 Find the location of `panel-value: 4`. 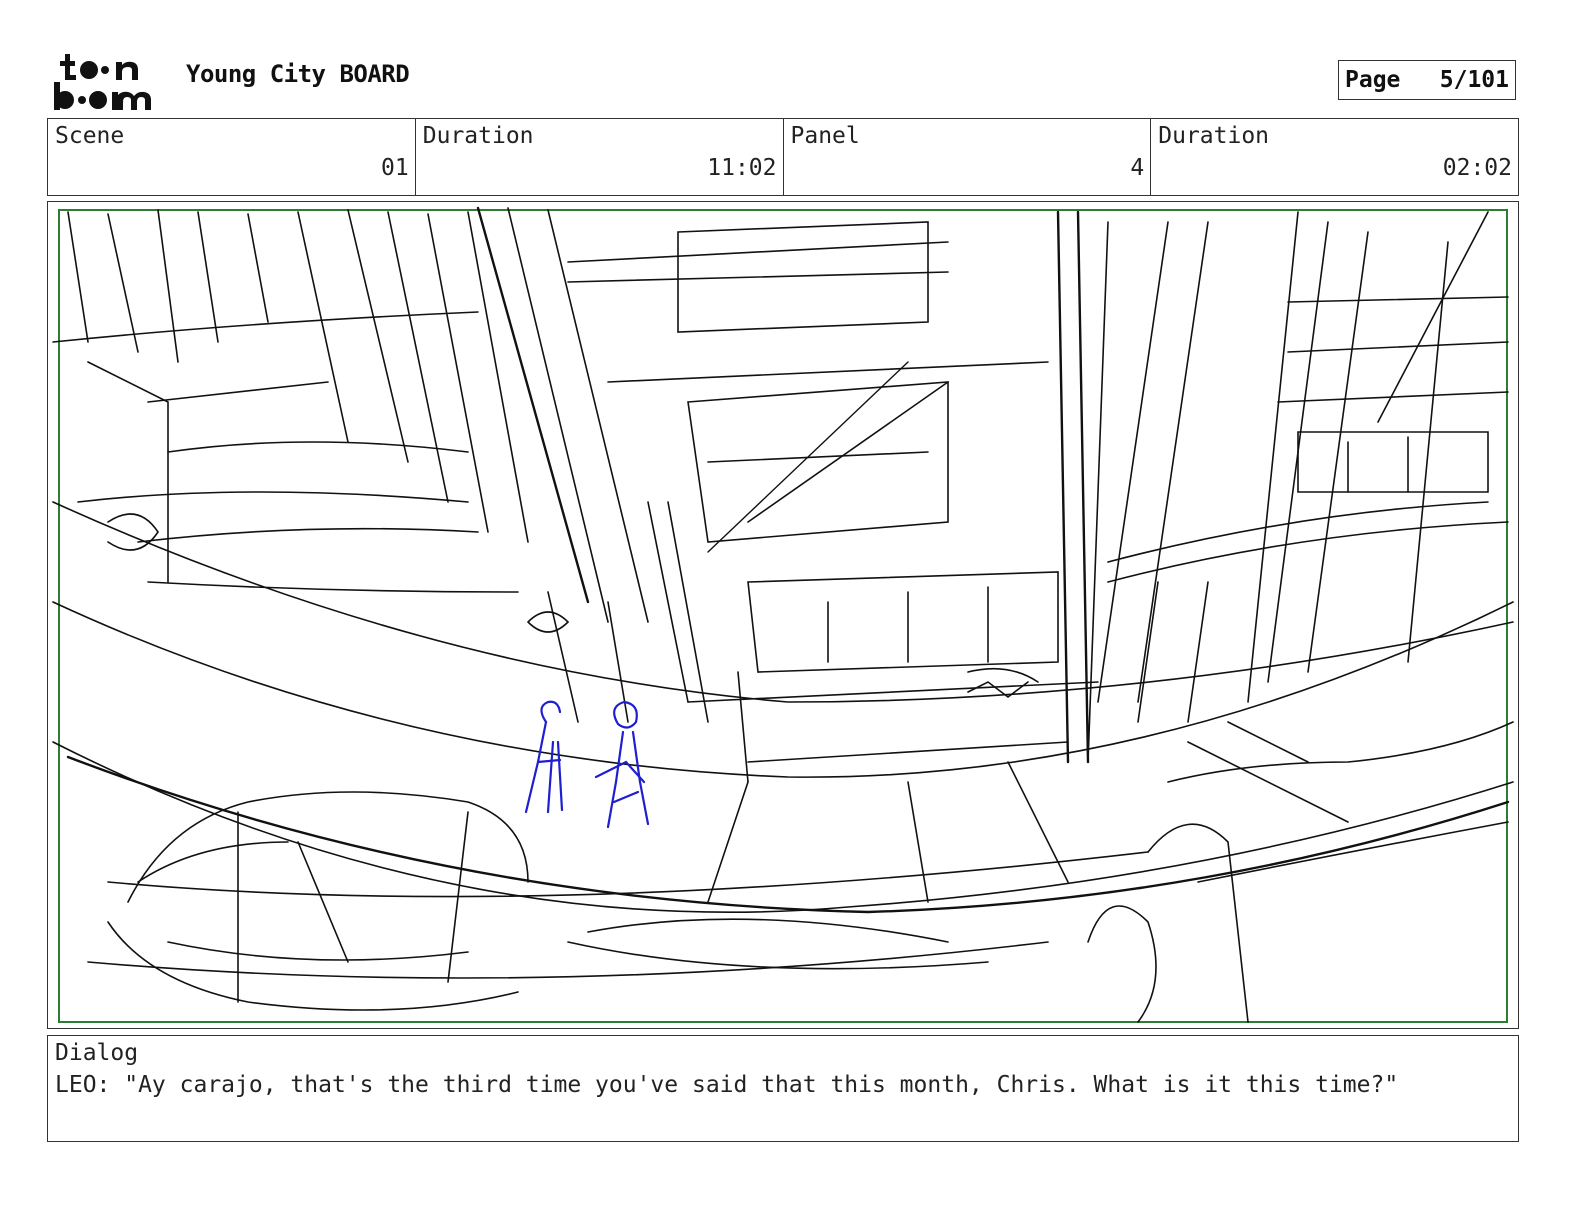

panel-value: 4 is located at coordinates (1137, 168).